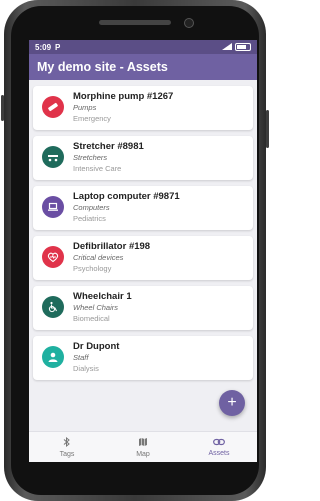  Describe the element at coordinates (81, 357) in the screenshot. I see `asset-category: Staff` at that location.